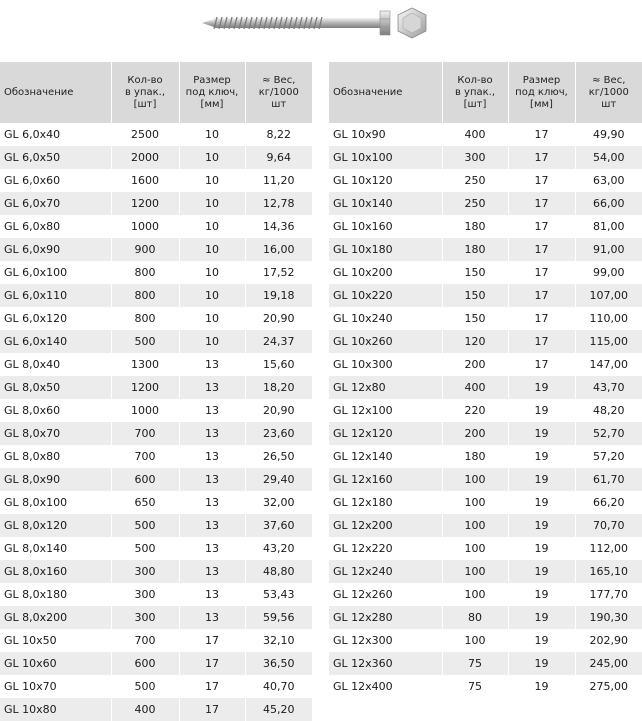  Describe the element at coordinates (56, 364) in the screenshot. I see `cell-designation: GL 8,0x40` at that location.